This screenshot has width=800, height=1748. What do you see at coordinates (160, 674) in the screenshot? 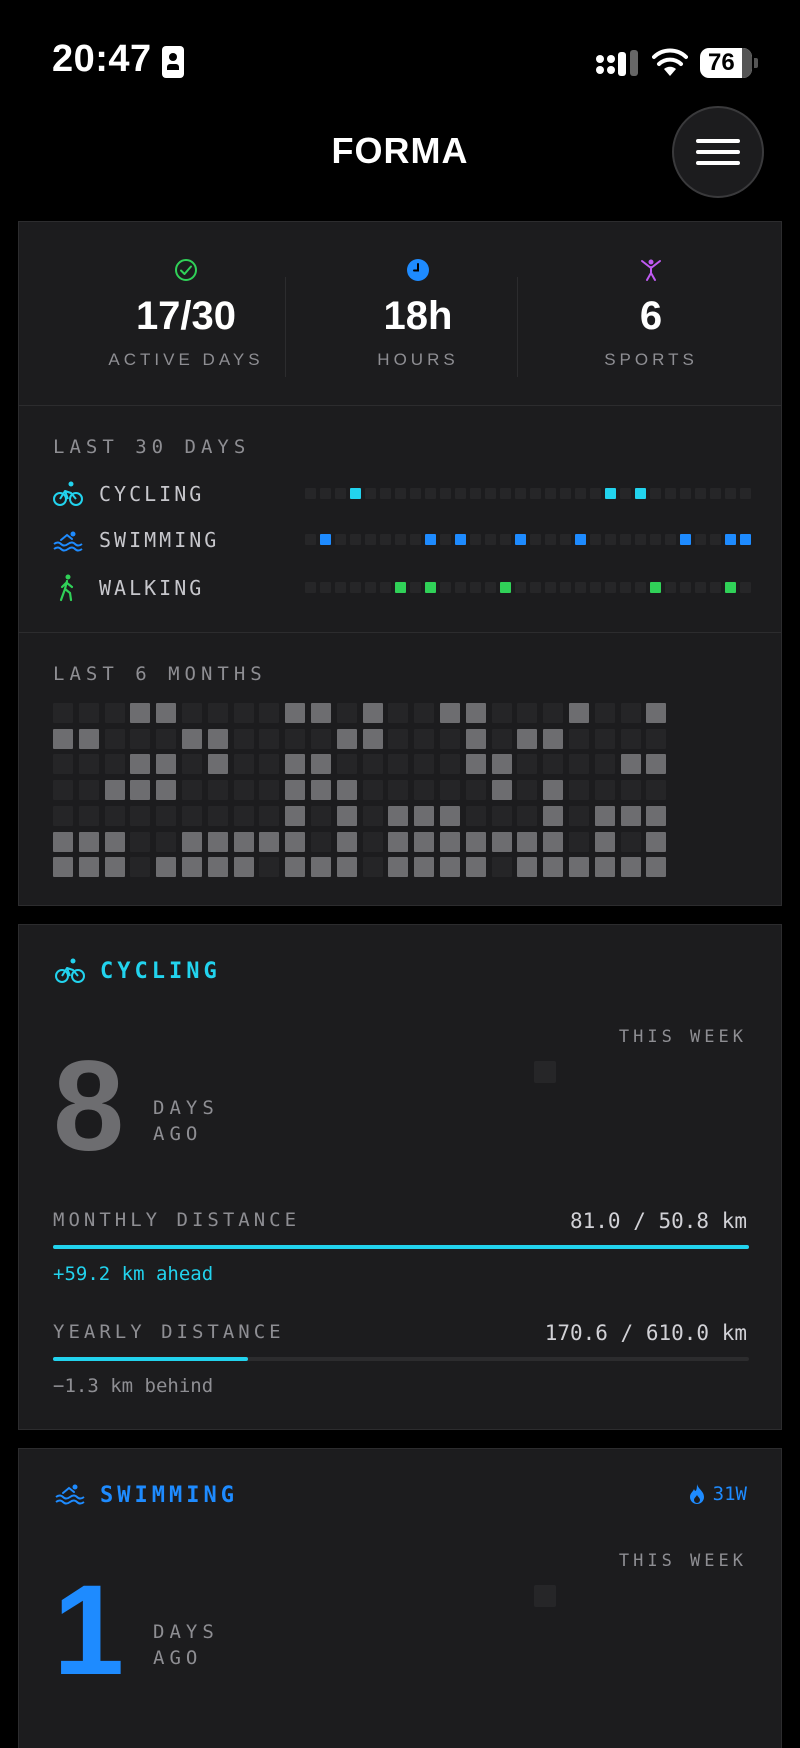
I see `last-6-months-title: LAST 6 MONTHS` at bounding box center [160, 674].